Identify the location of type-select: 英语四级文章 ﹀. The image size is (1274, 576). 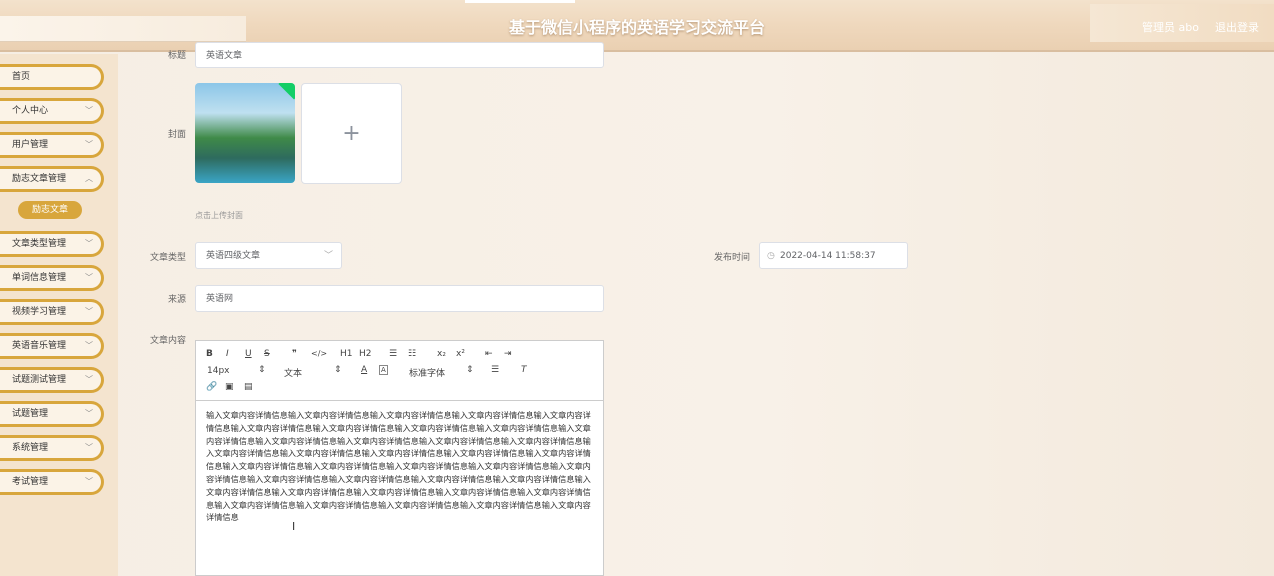
(268, 255).